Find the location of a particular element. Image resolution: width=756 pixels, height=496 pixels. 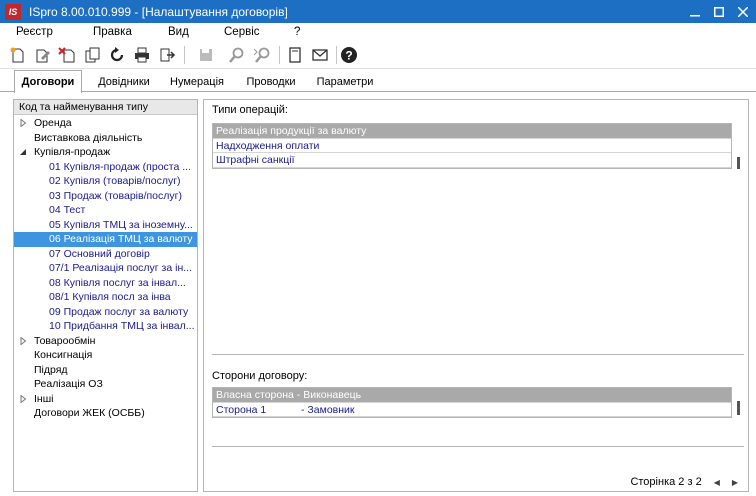

tree-item: 09 Продаж послуг за валюту is located at coordinates (105, 312).